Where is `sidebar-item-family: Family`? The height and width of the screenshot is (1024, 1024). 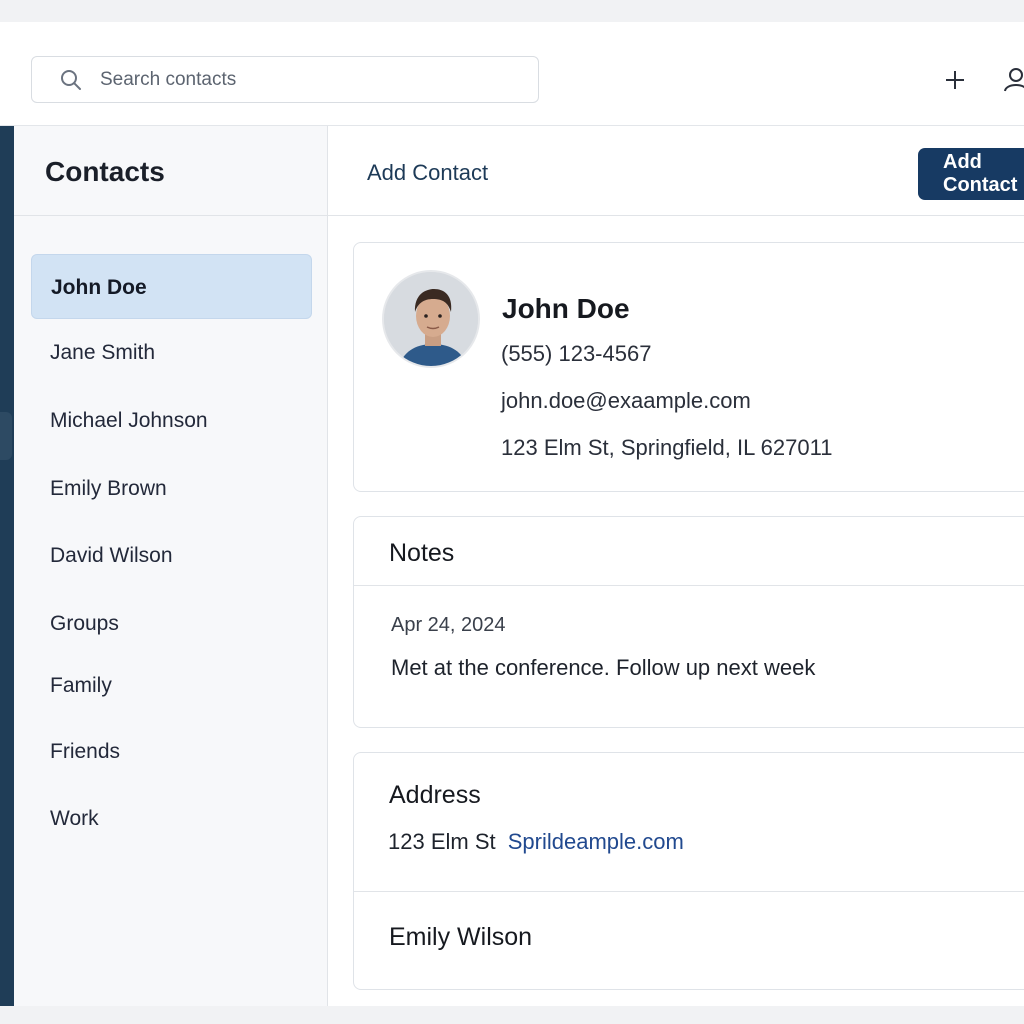 sidebar-item-family: Family is located at coordinates (171, 685).